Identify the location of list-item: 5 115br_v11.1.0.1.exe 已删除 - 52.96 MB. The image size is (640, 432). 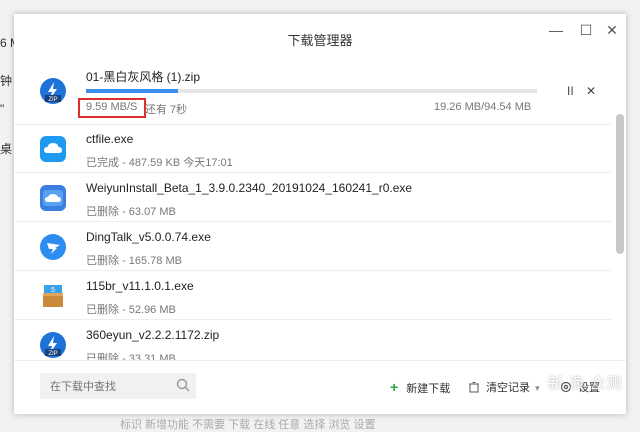
(313, 295).